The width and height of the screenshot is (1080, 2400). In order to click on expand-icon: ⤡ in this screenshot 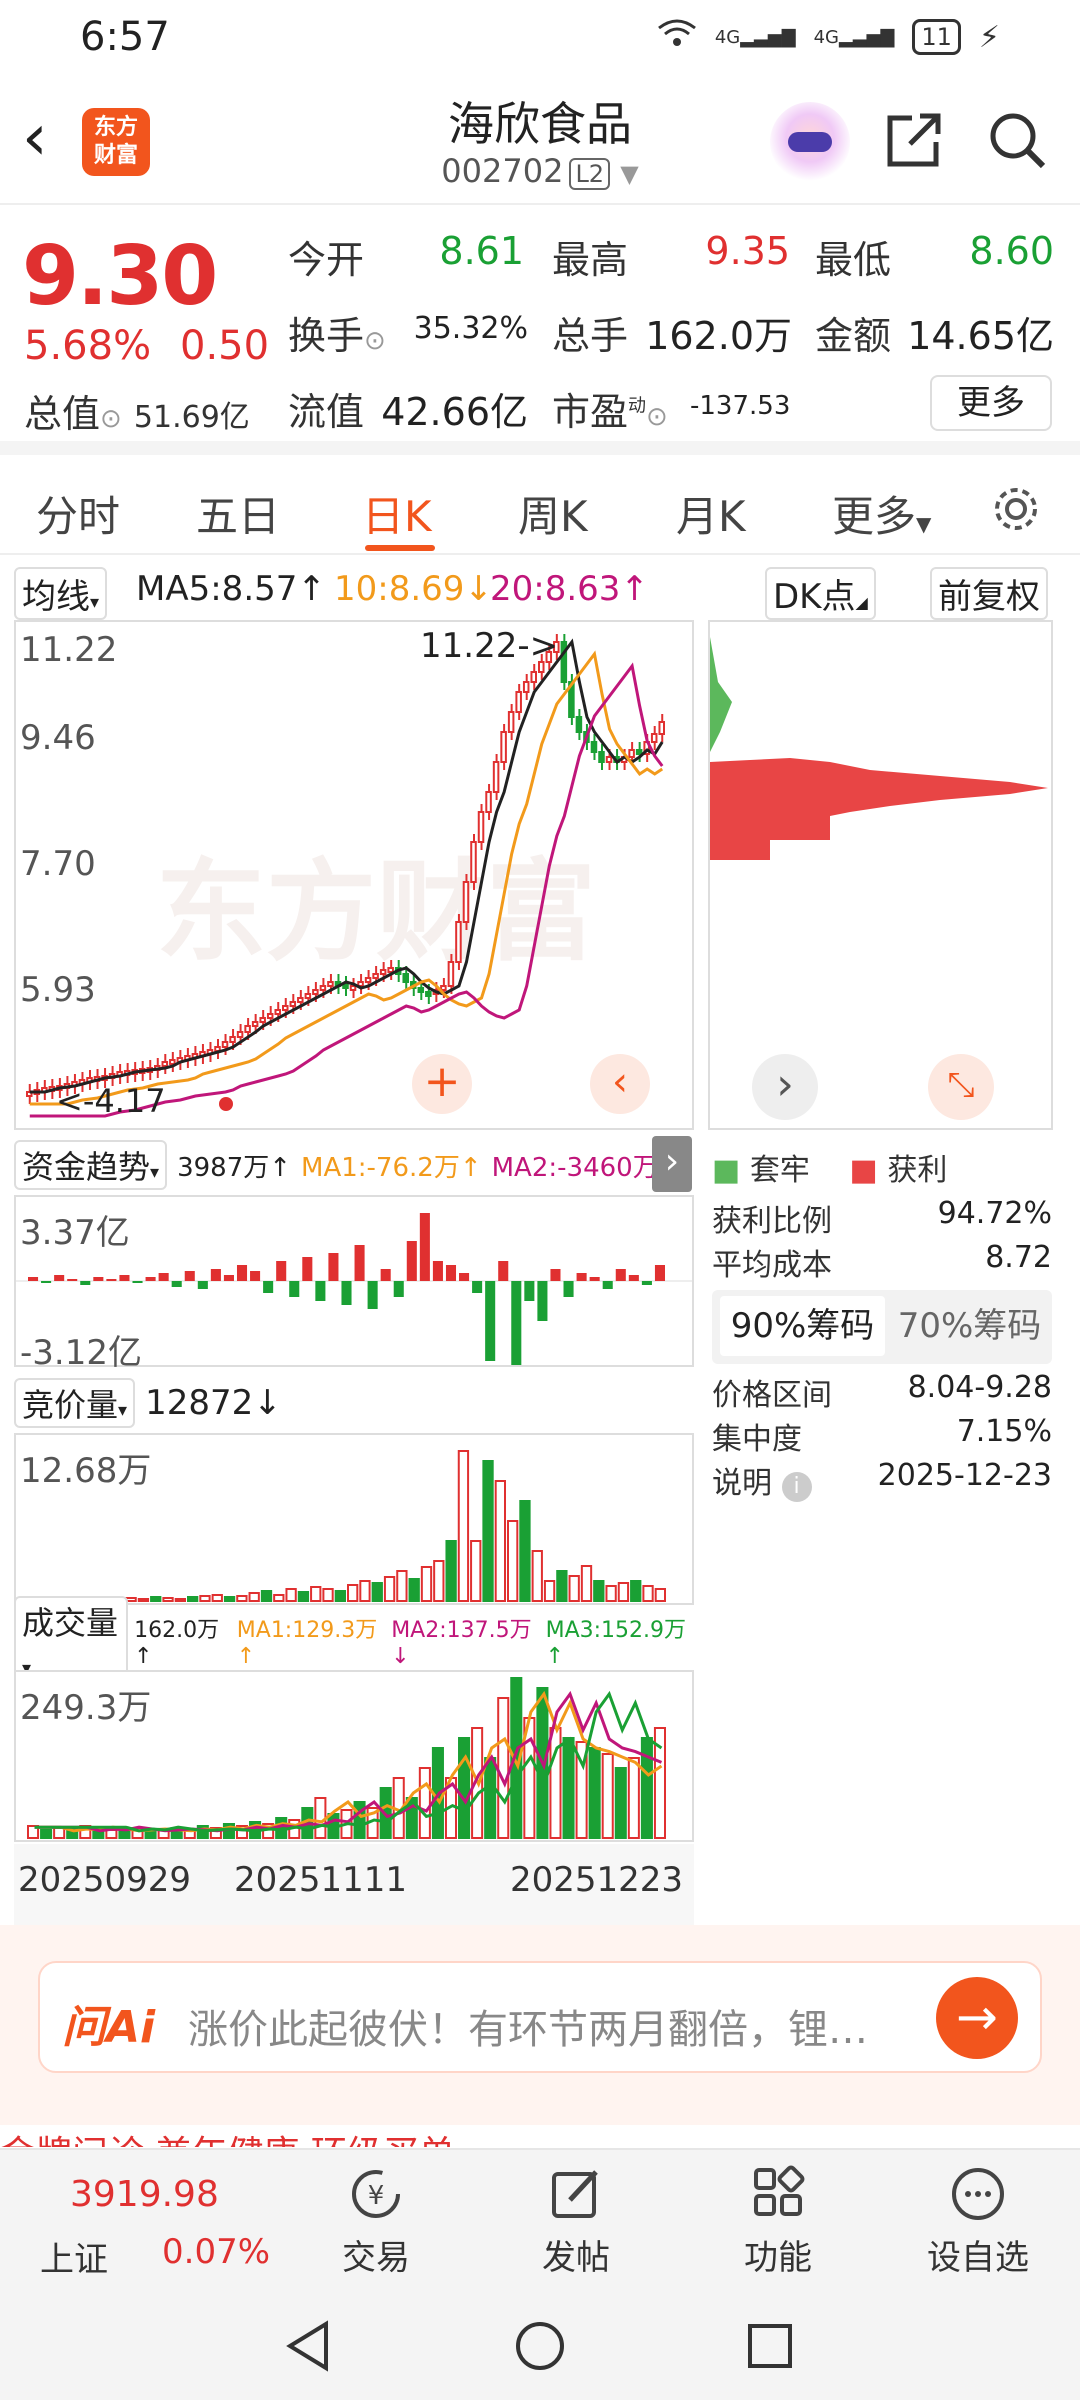, I will do `click(961, 1087)`.